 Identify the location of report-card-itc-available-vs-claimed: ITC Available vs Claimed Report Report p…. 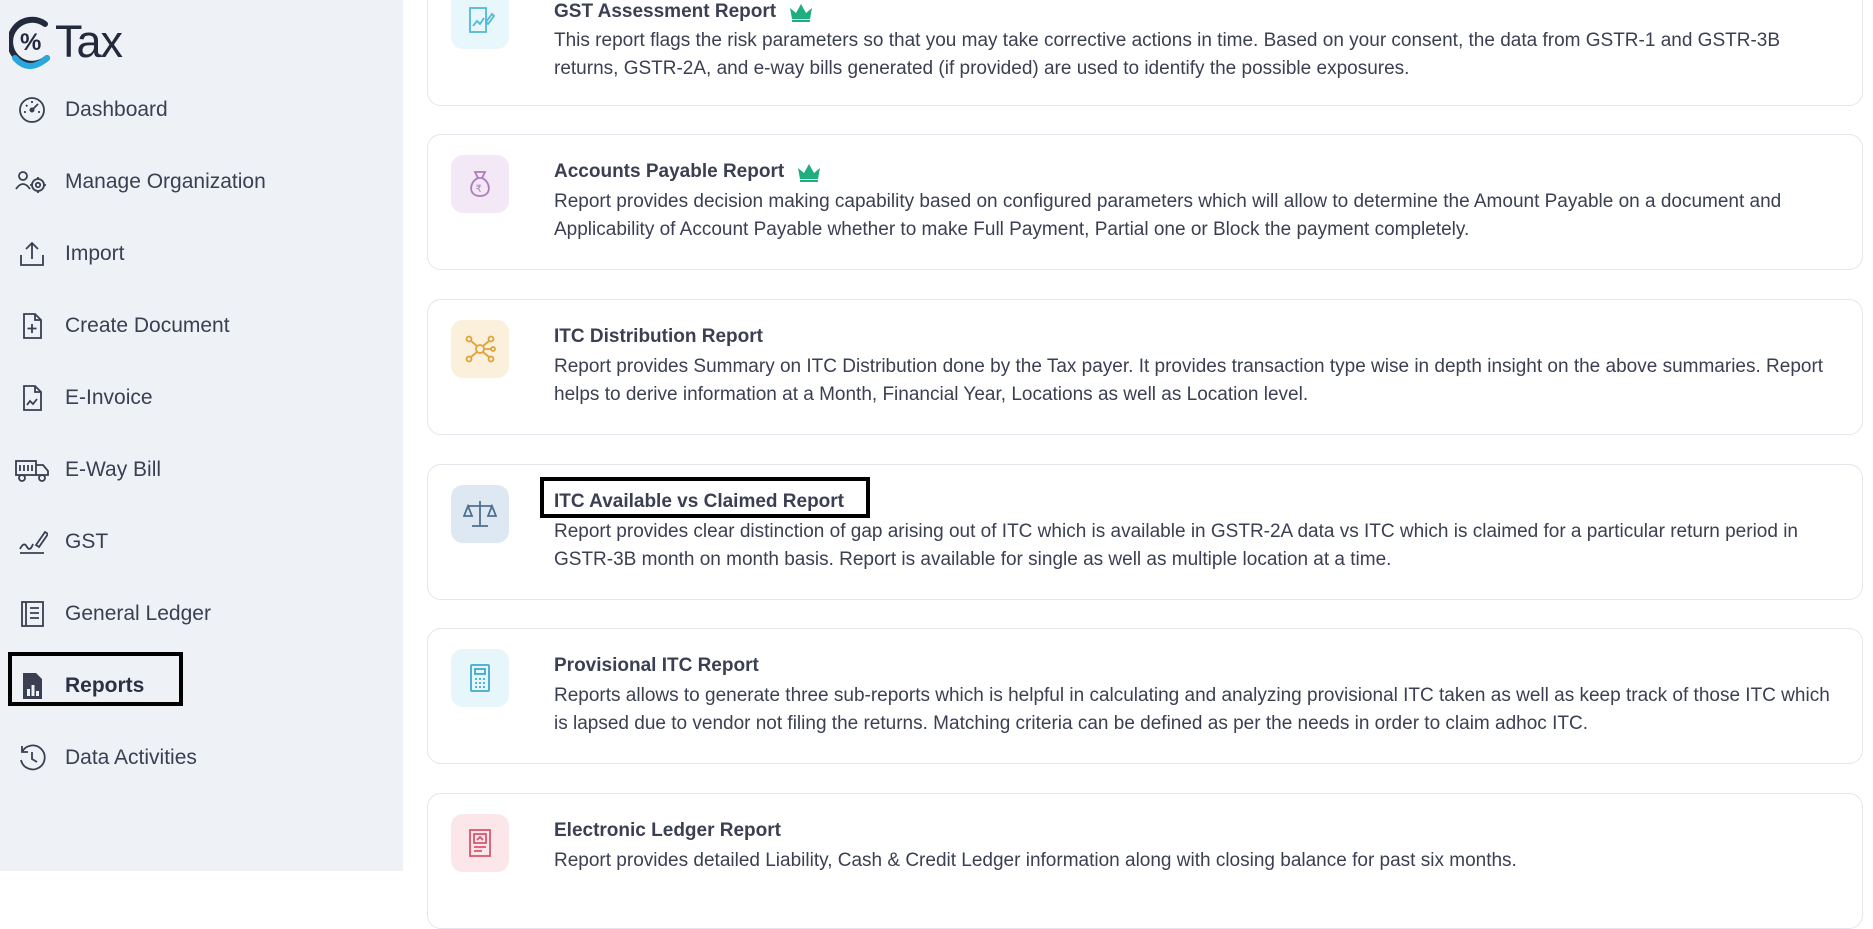
(1145, 532).